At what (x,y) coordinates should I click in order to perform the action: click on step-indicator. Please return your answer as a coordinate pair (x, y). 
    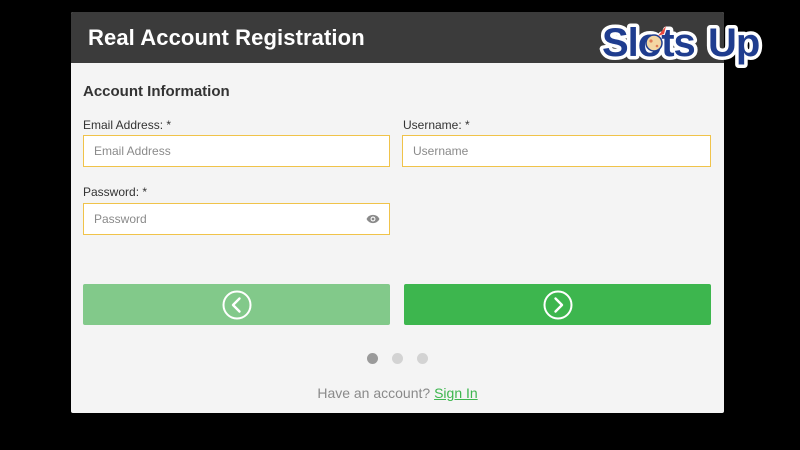
    Looking at the image, I should click on (397, 358).